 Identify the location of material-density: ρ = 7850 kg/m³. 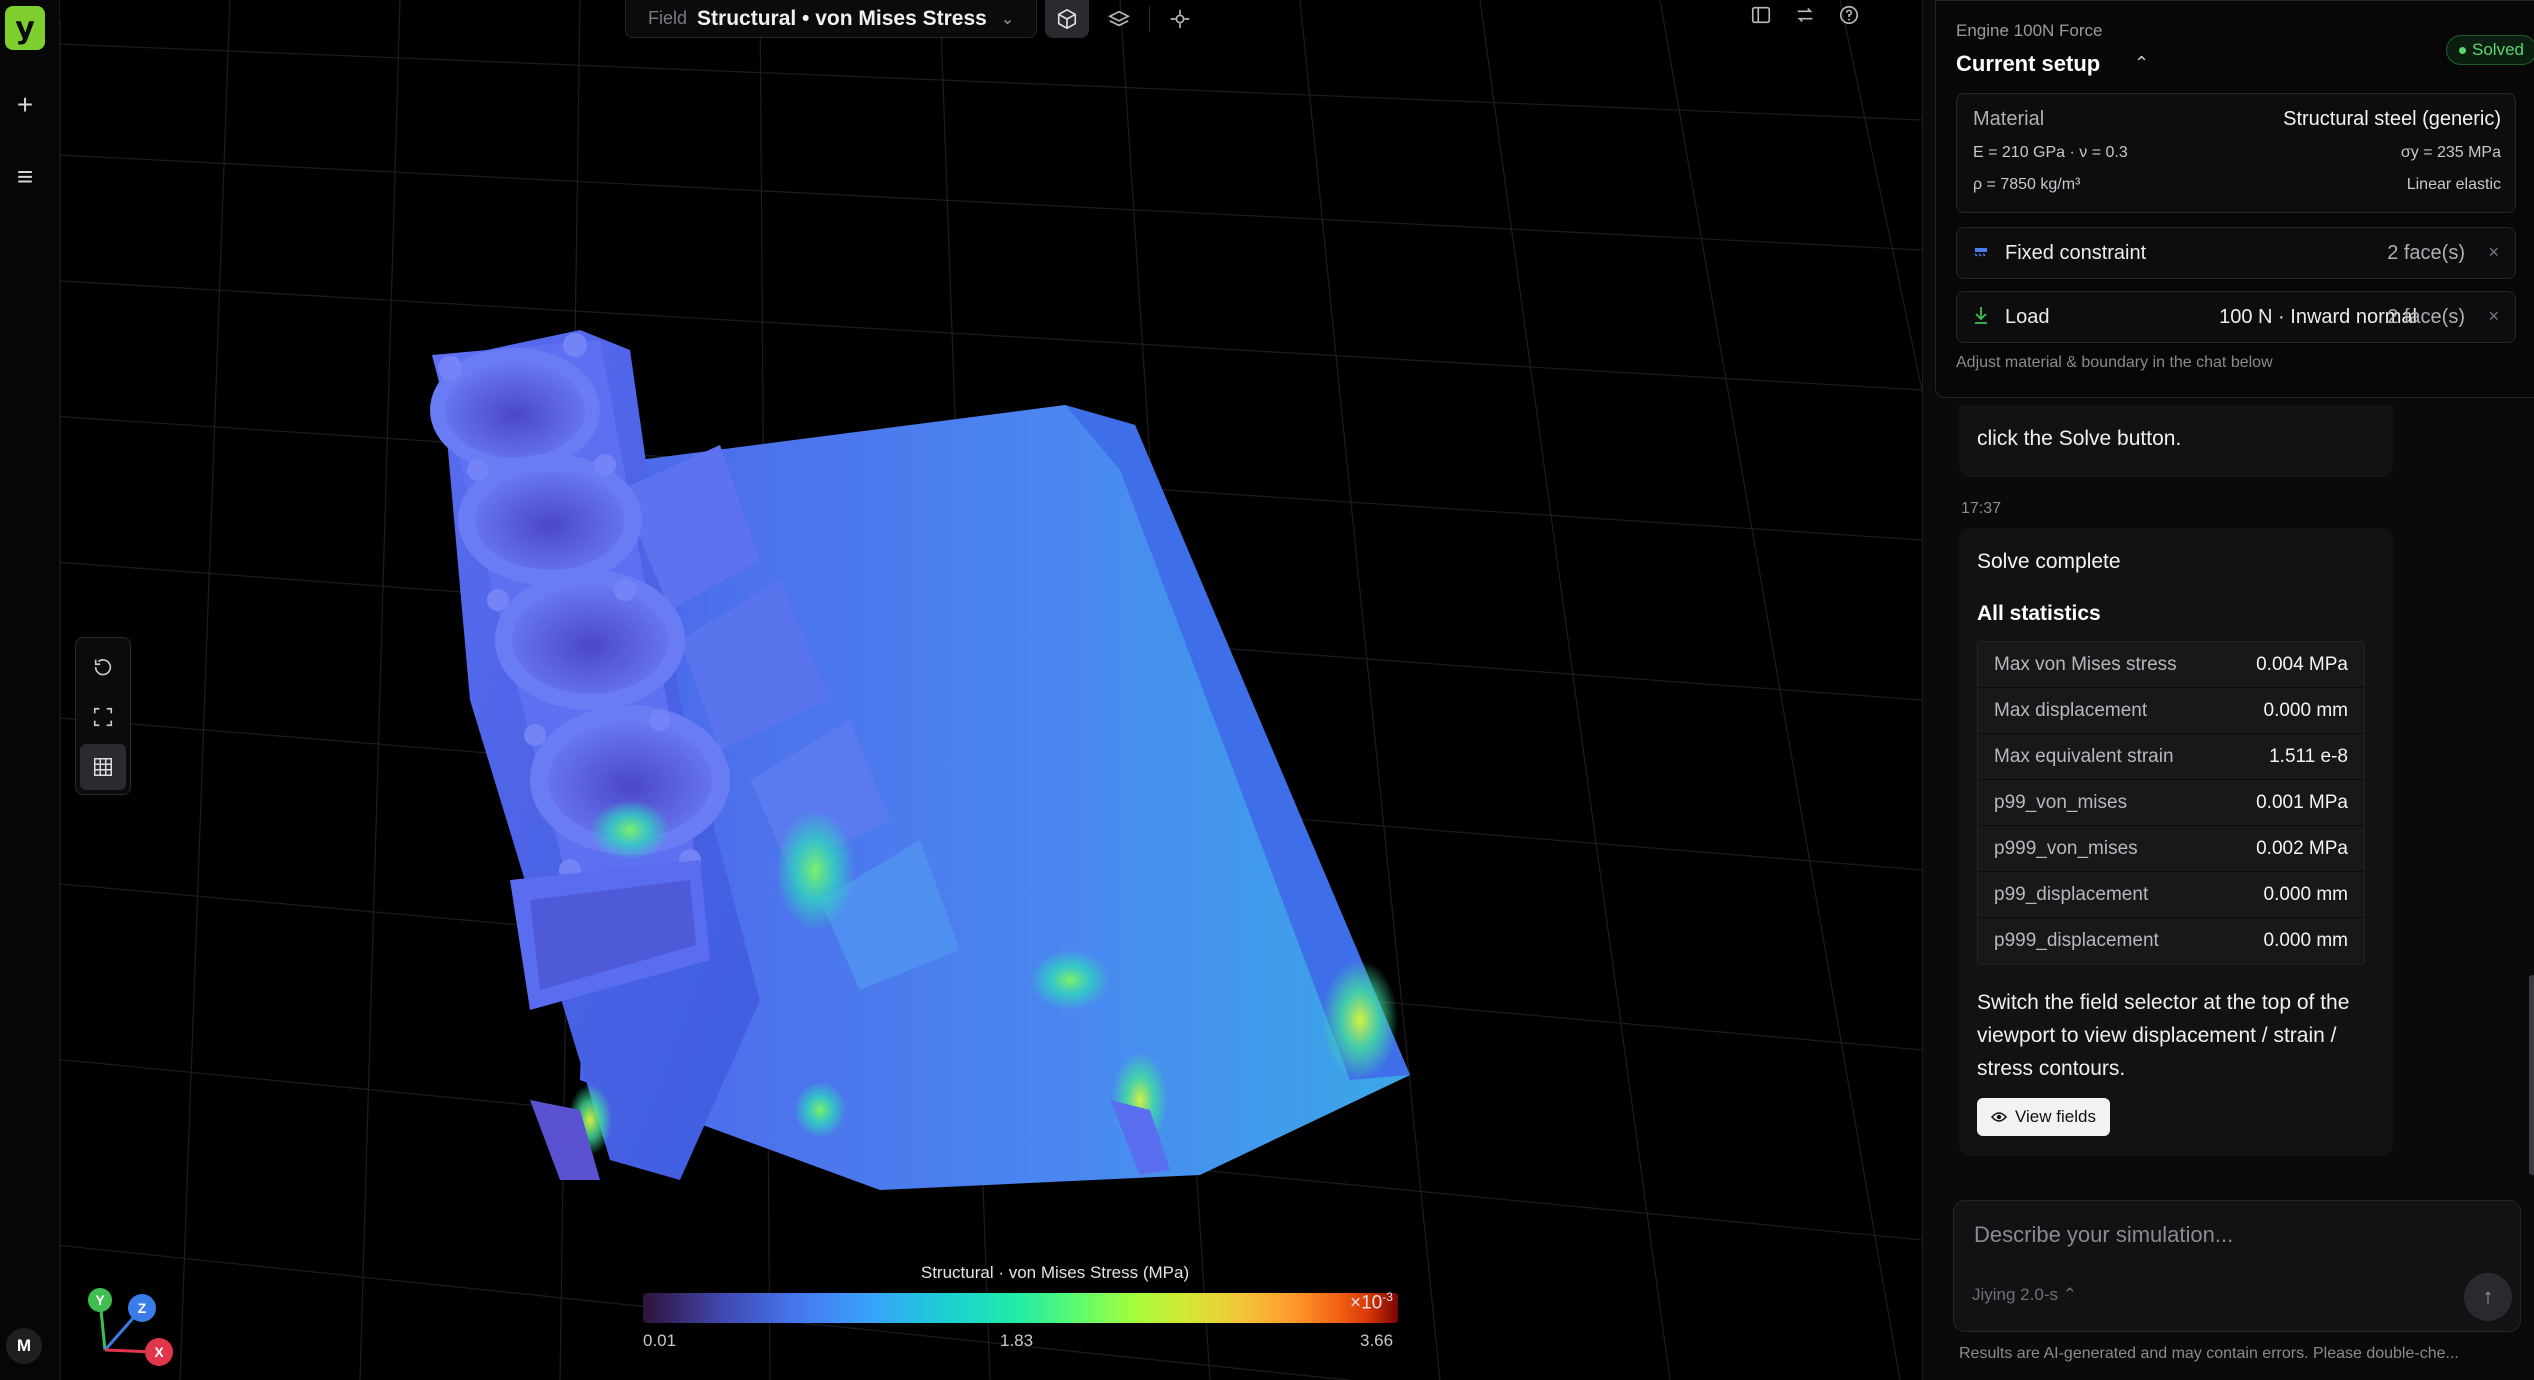
(2027, 184).